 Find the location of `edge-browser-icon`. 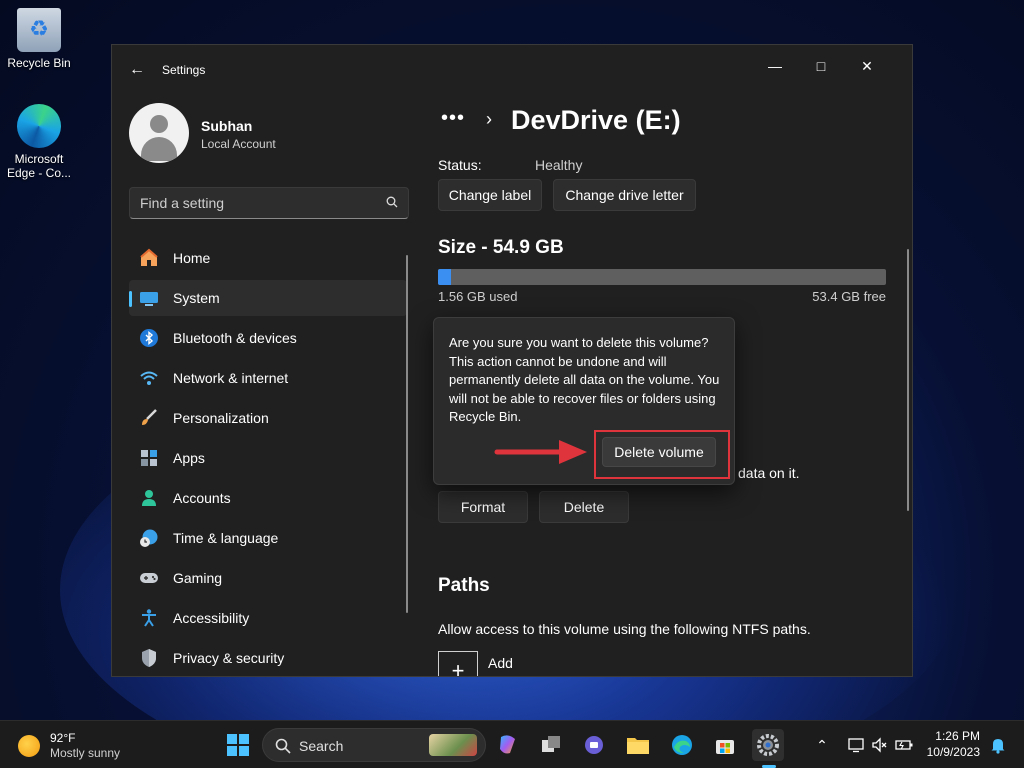

edge-browser-icon is located at coordinates (682, 745).